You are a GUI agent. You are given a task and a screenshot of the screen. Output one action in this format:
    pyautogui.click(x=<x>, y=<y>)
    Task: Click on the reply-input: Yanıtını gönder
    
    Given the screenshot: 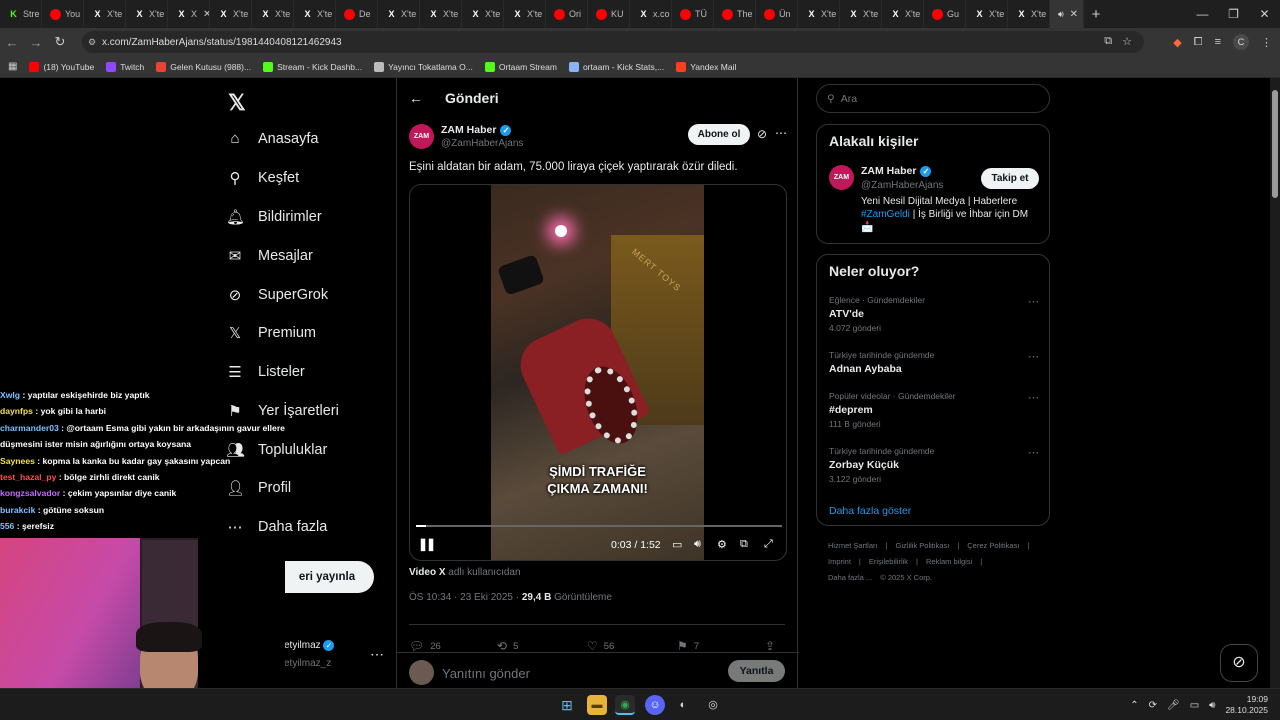 What is the action you would take?
    pyautogui.click(x=486, y=673)
    